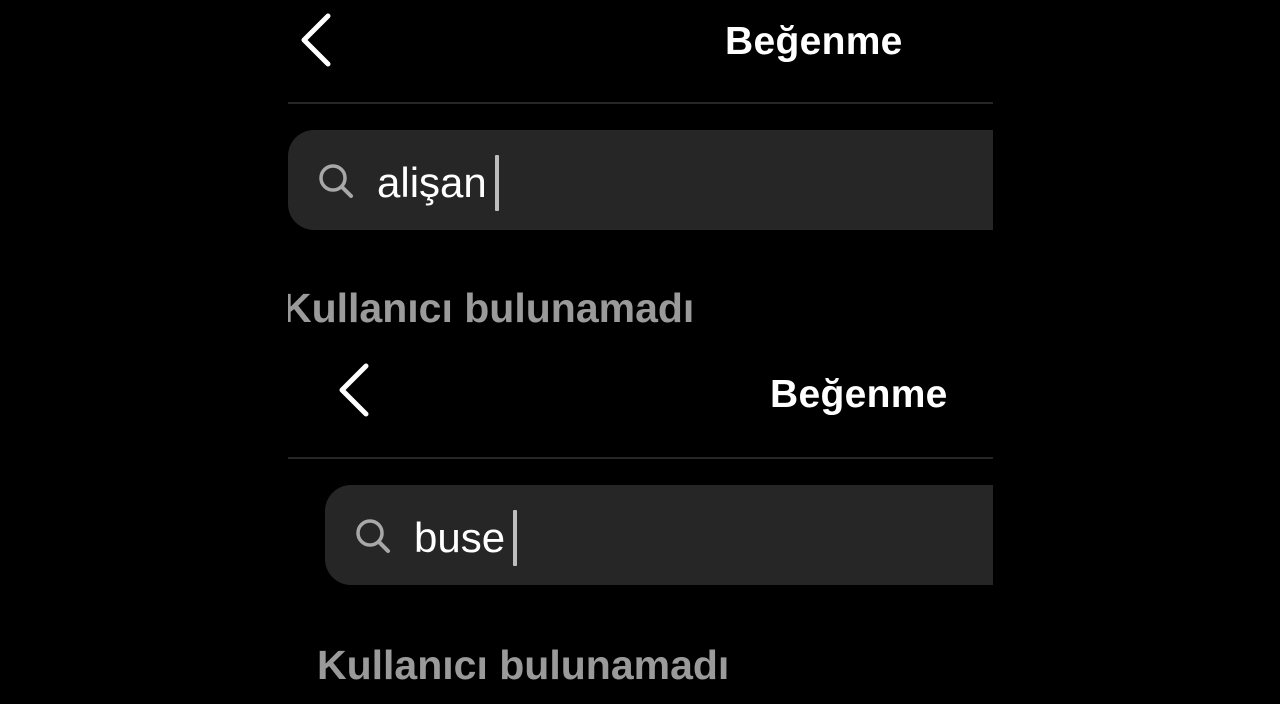 Image resolution: width=1280 pixels, height=704 pixels. I want to click on search-query-text: alişan, so click(432, 182).